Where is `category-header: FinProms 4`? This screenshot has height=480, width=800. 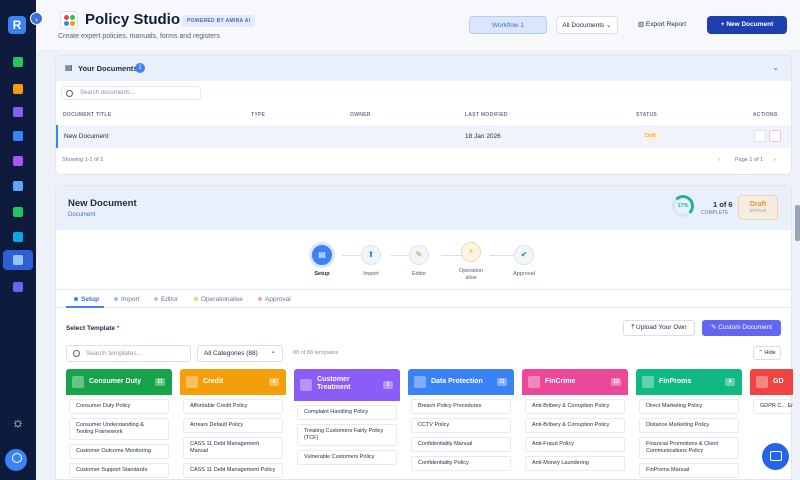 category-header: FinProms 4 is located at coordinates (689, 382).